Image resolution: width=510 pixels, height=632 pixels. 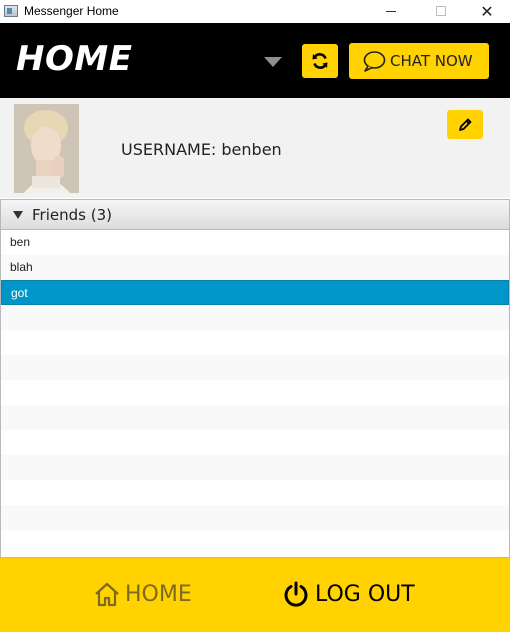 I want to click on home-nav-button: HOME, so click(x=142, y=594).